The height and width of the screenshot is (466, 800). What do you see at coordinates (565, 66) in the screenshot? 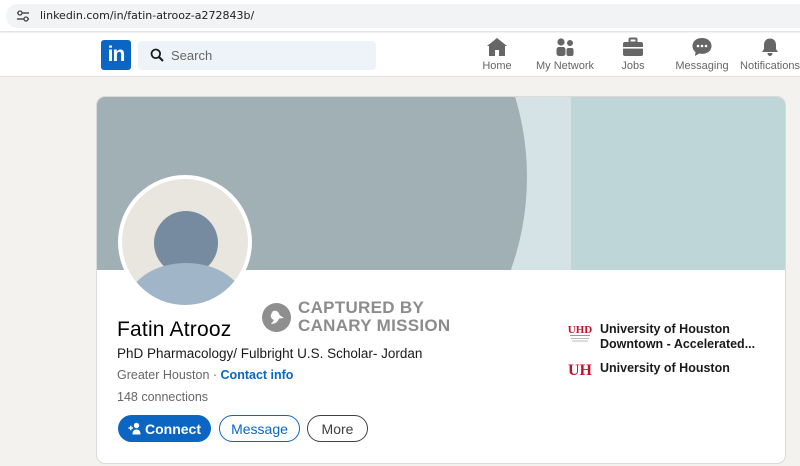
I see `nav-my-network-label: My Network` at bounding box center [565, 66].